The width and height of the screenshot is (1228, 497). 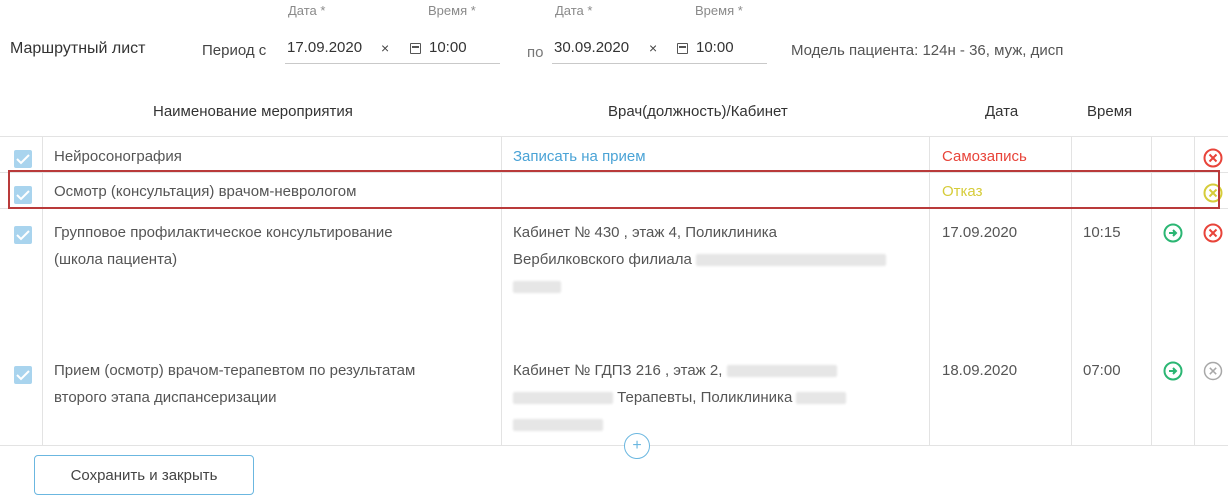 I want to click on period-from-field: 17.09.2020 × 10:00, so click(x=392, y=50).